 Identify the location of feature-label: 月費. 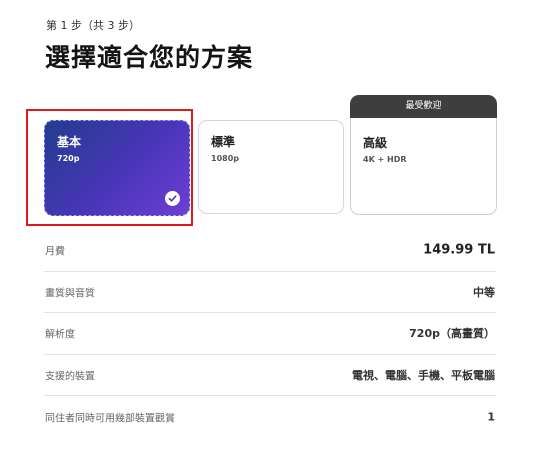
(55, 252).